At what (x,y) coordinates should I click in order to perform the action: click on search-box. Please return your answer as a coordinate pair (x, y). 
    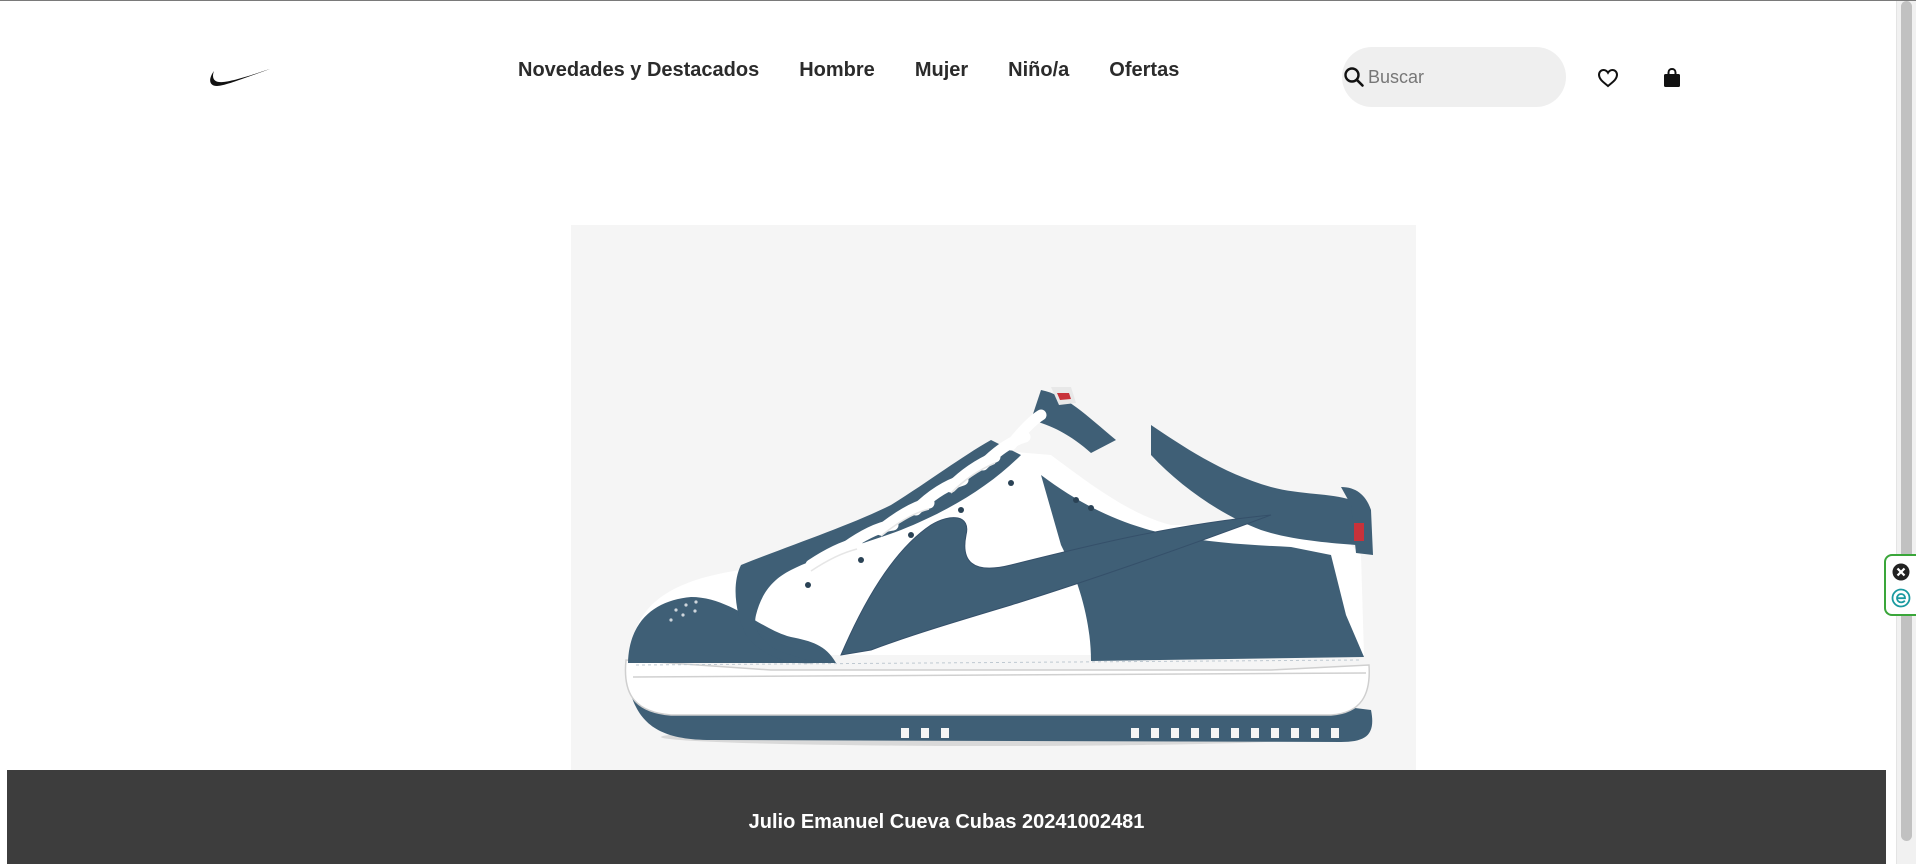
    Looking at the image, I should click on (1454, 77).